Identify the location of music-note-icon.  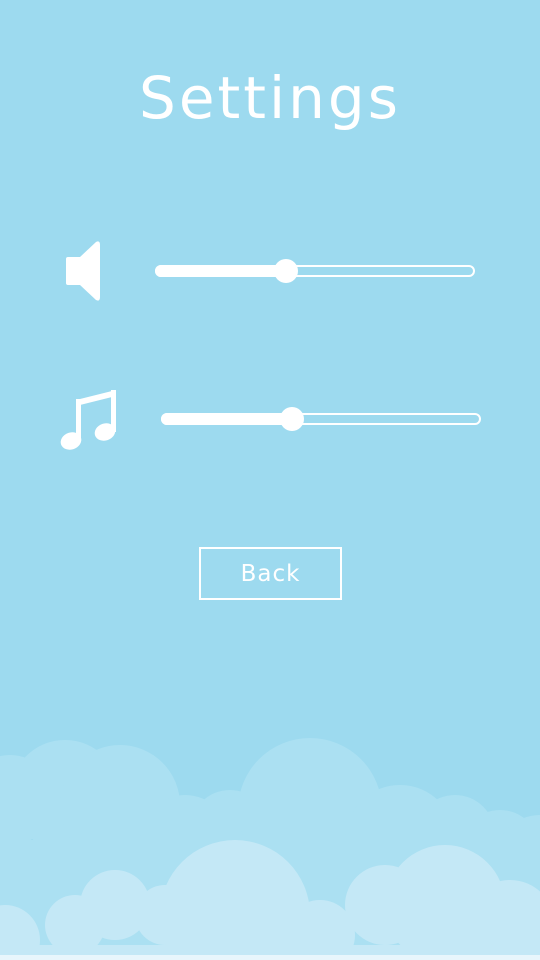
(89, 419).